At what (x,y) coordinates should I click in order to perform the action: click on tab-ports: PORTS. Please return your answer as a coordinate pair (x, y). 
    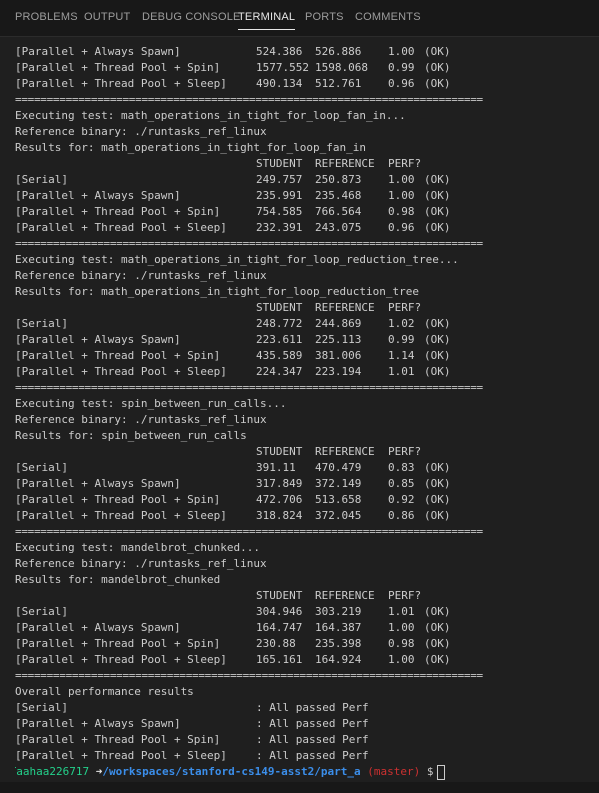
    Looking at the image, I should click on (324, 17).